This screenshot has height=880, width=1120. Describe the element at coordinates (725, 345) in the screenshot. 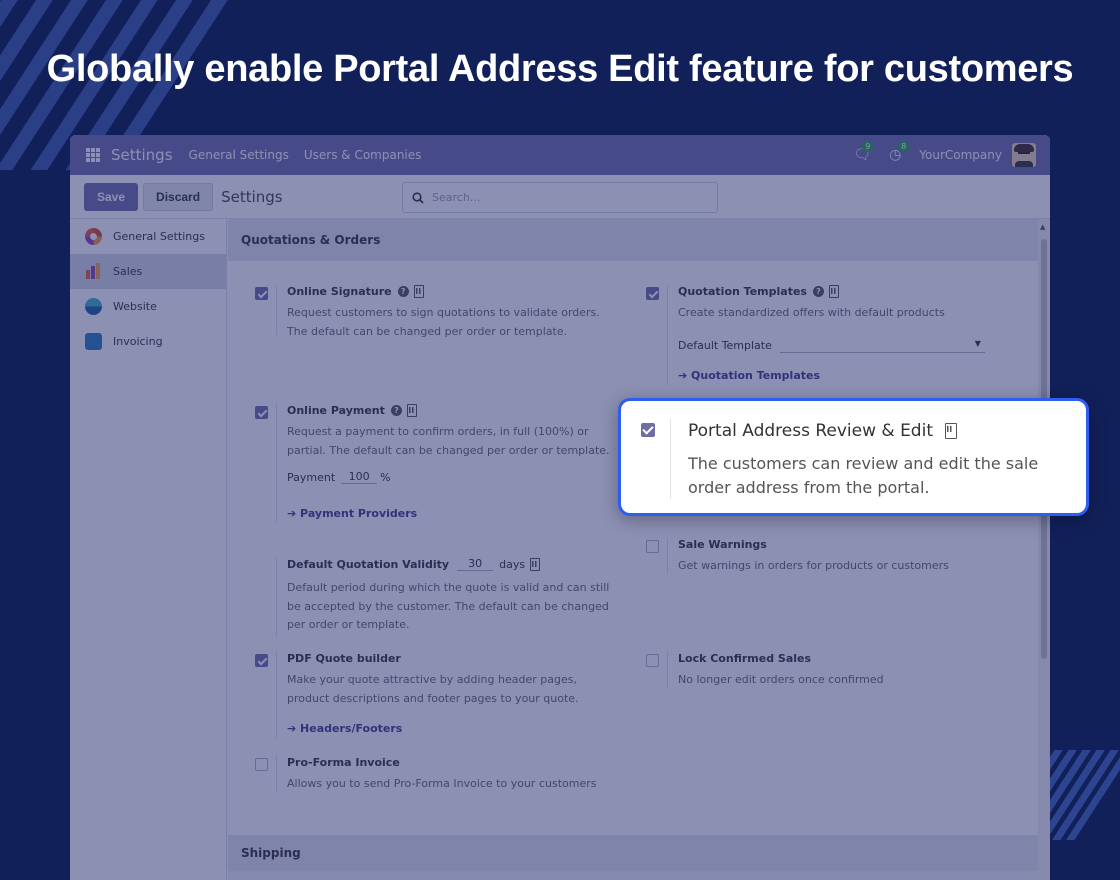

I see `field-label: Default Template` at that location.